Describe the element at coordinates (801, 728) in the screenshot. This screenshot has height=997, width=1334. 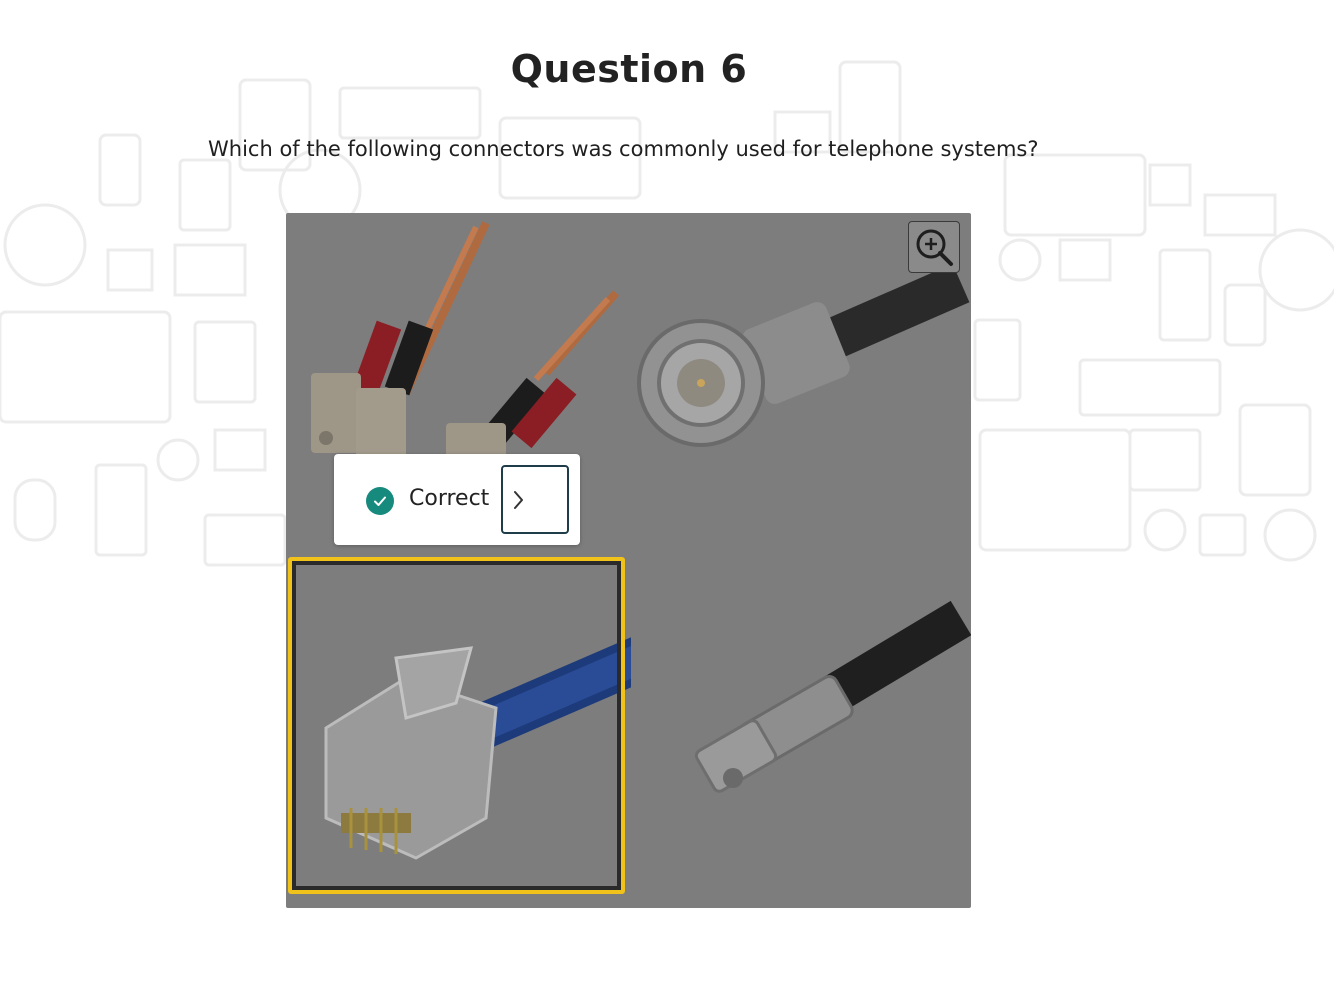
I see `option-f-type-connector` at that location.